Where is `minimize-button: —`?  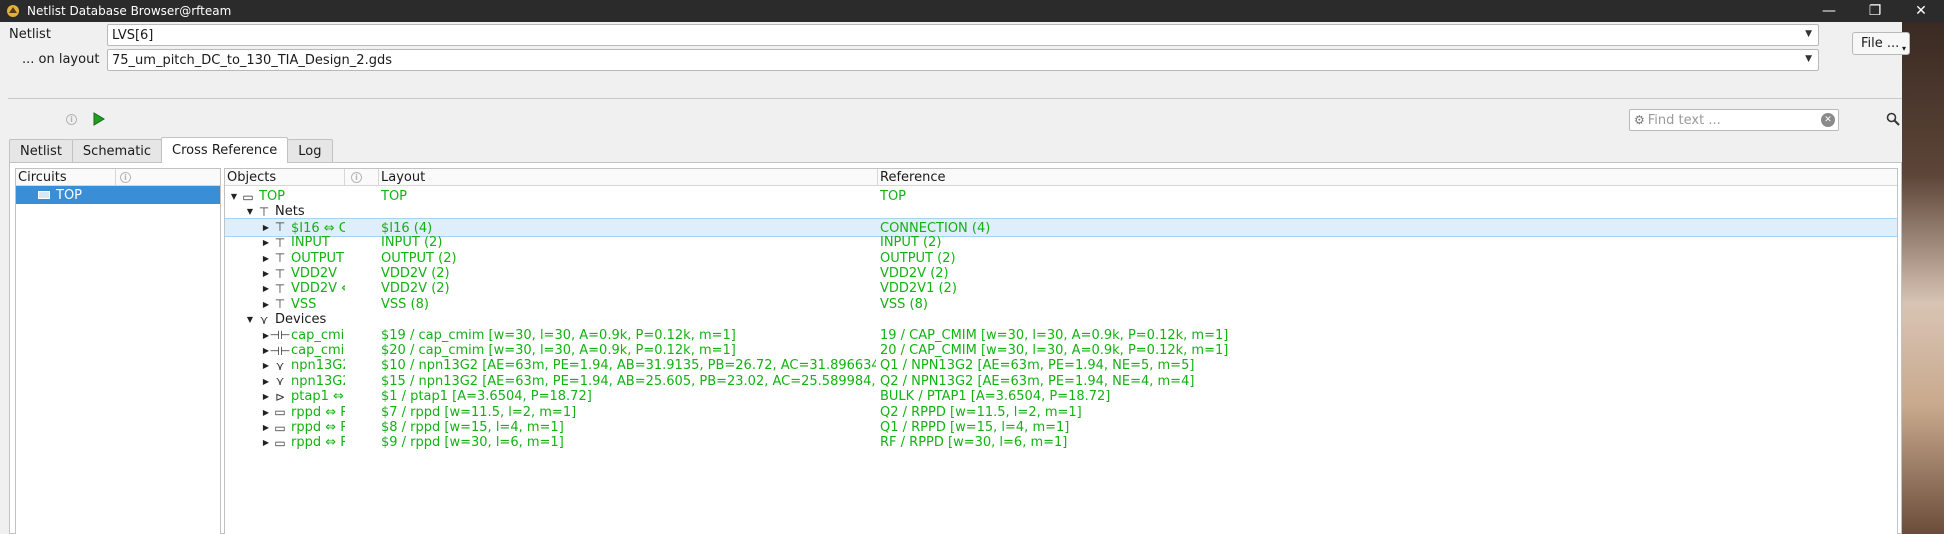
minimize-button: — is located at coordinates (1829, 11).